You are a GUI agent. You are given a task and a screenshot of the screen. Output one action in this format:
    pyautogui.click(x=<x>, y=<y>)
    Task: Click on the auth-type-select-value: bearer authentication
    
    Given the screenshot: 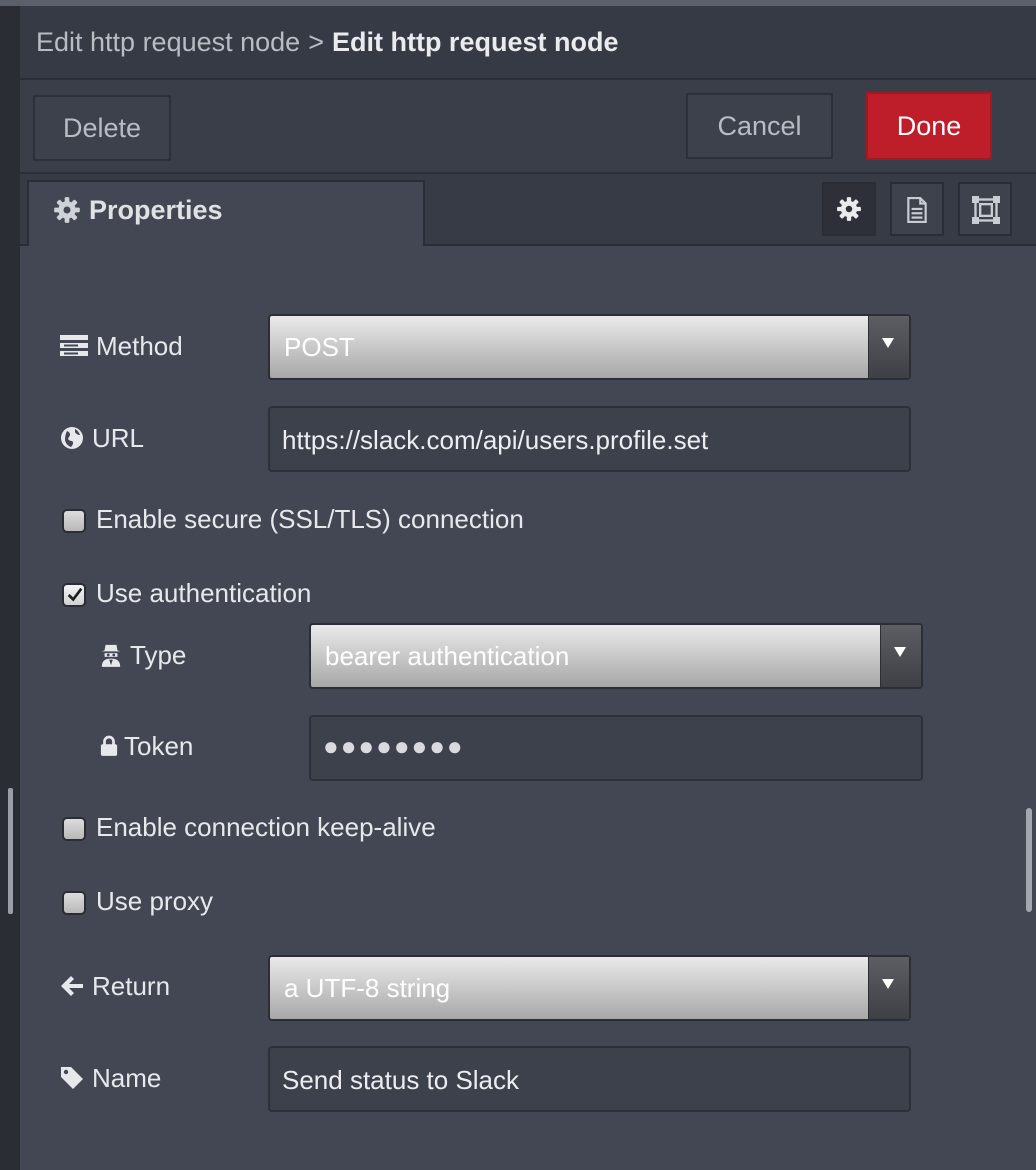 What is the action you would take?
    pyautogui.click(x=447, y=656)
    